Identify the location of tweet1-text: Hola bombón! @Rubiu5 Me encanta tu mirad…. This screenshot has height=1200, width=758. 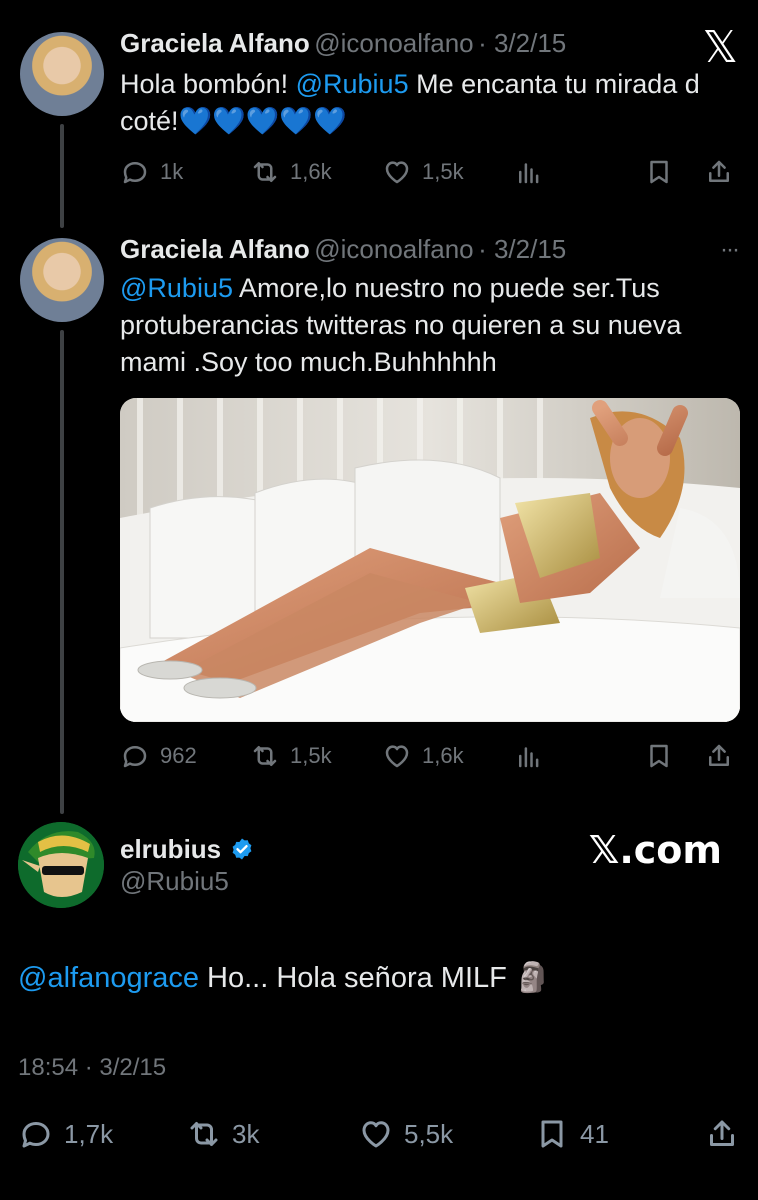
(430, 103).